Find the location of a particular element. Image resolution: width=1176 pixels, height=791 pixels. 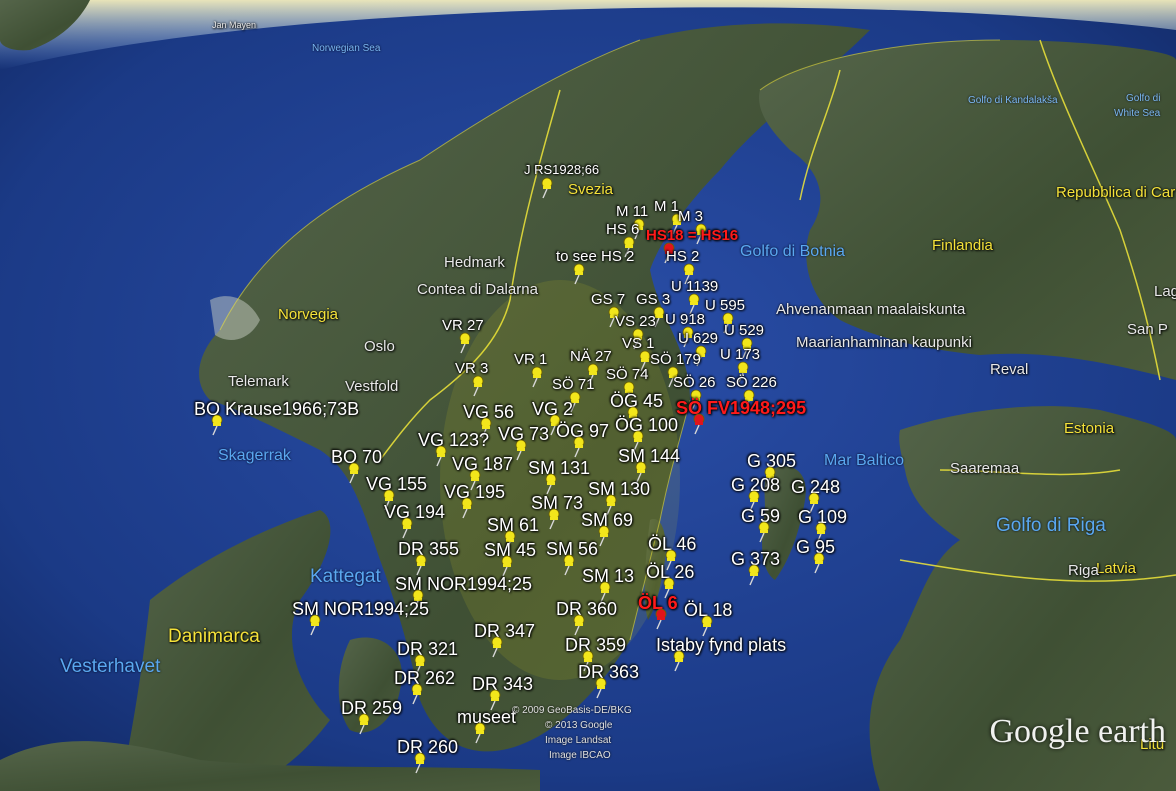

placemark-label: U 173 is located at coordinates (740, 354).